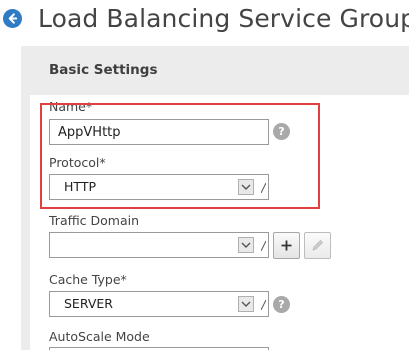  I want to click on name-input, so click(159, 132).